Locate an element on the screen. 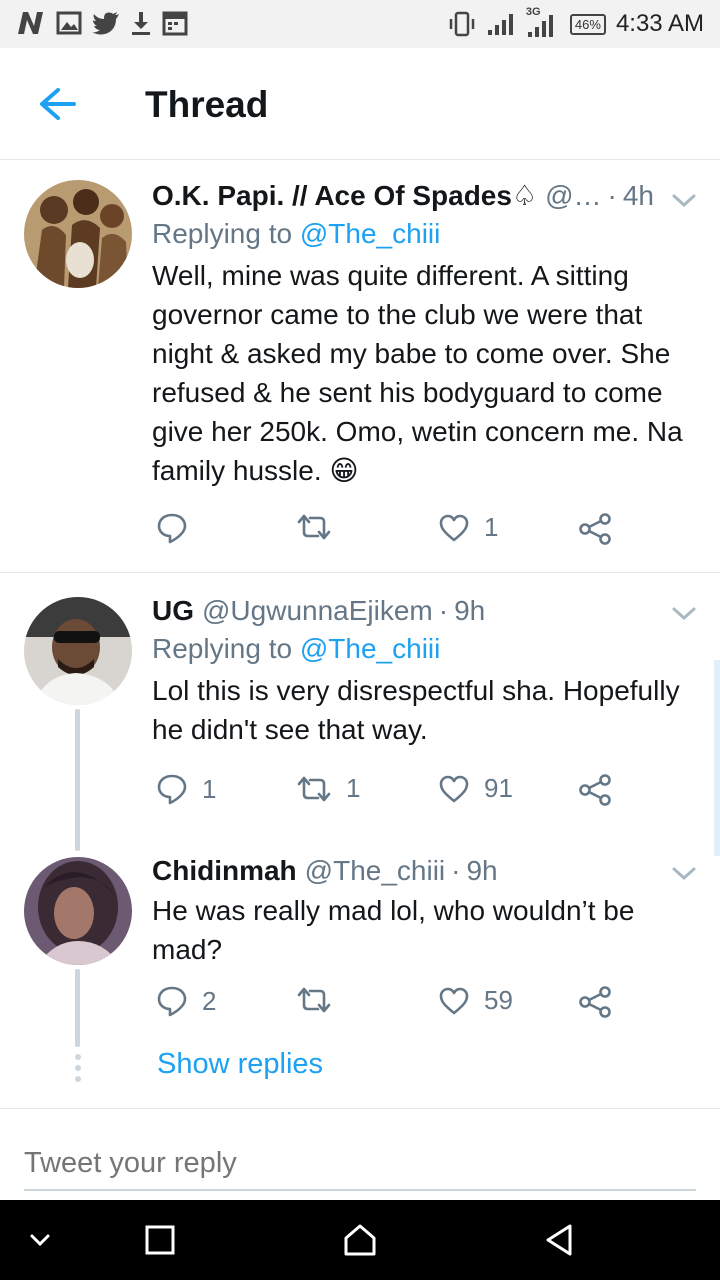  author-handle: @The_chiii is located at coordinates (375, 871).